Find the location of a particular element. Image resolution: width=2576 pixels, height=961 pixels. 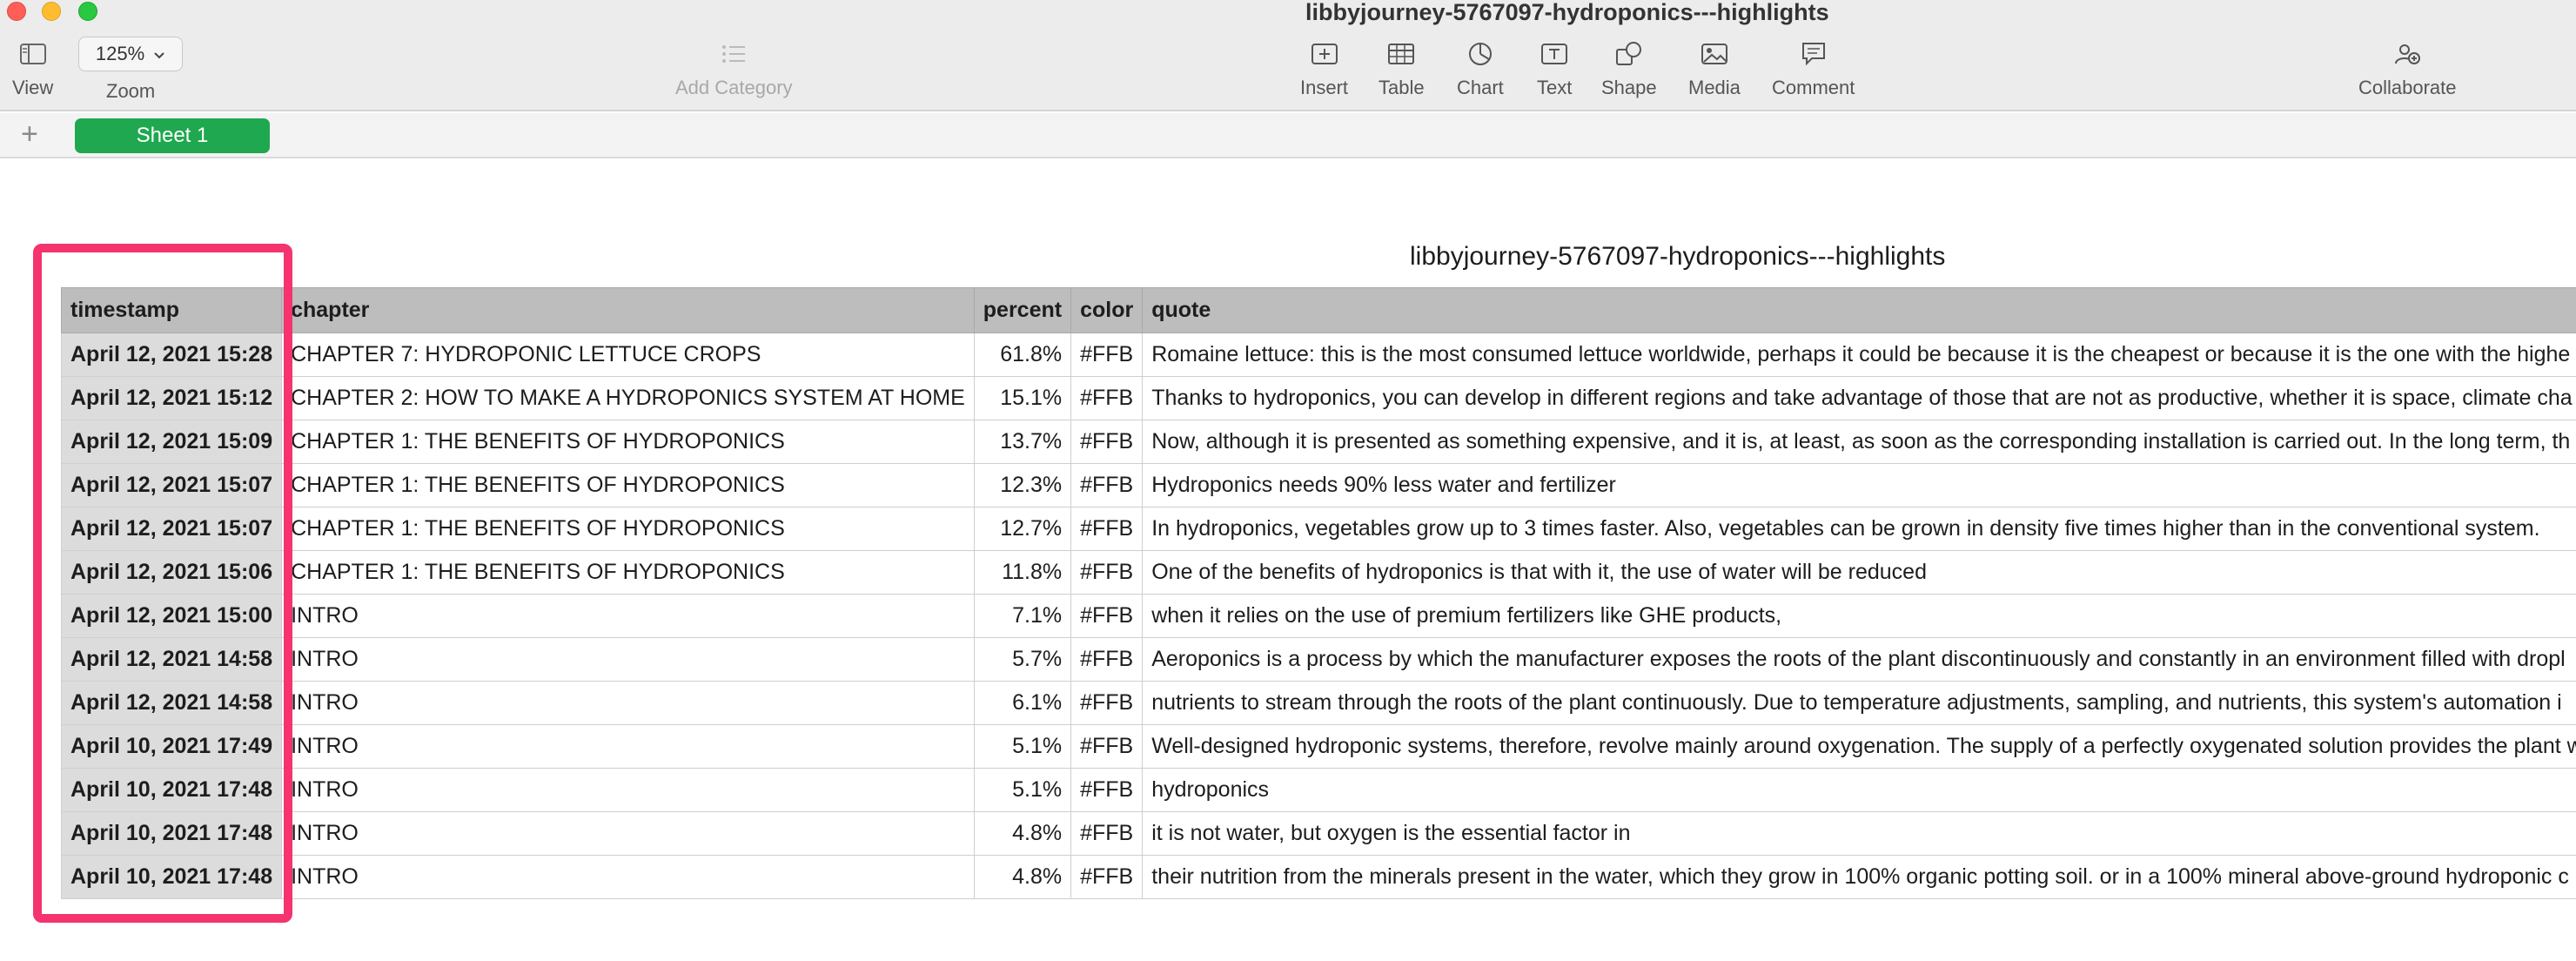

zoom-popup: 125% is located at coordinates (130, 54).